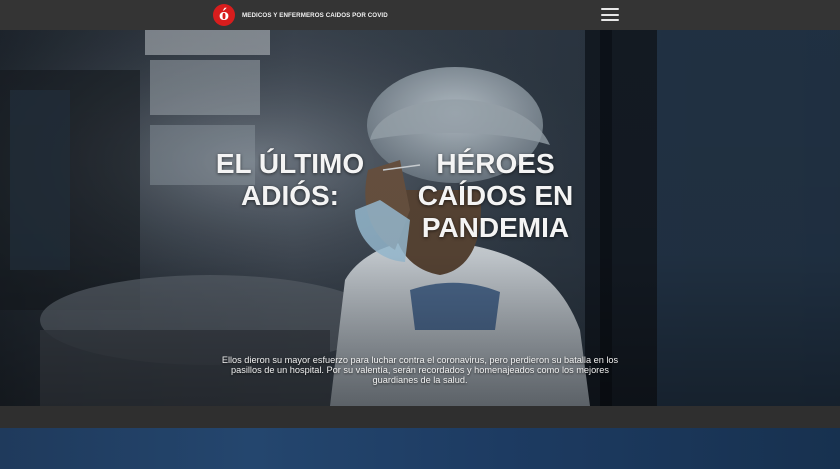 This screenshot has height=469, width=840. What do you see at coordinates (495, 195) in the screenshot?
I see `hero-title-right: HÉROES CAÍDOS EN PANDEMIA` at bounding box center [495, 195].